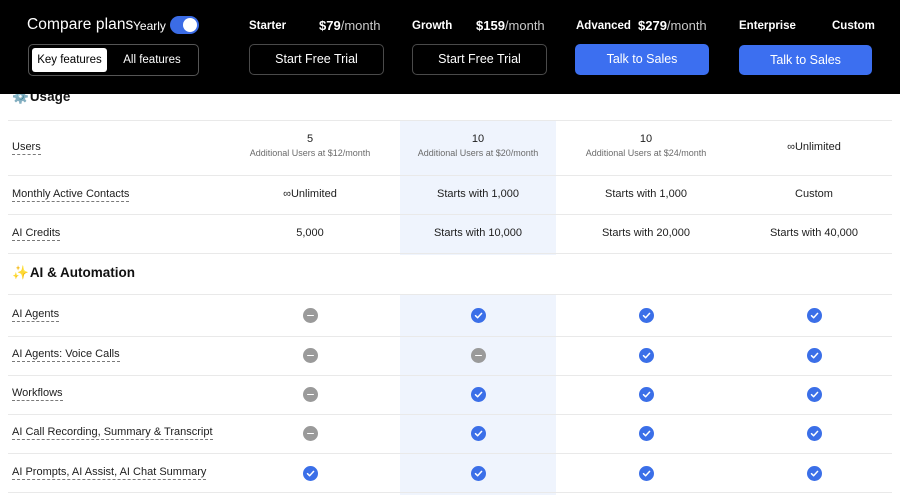  Describe the element at coordinates (74, 272) in the screenshot. I see `section-title-ai-automation: ✨AI & Automation` at that location.